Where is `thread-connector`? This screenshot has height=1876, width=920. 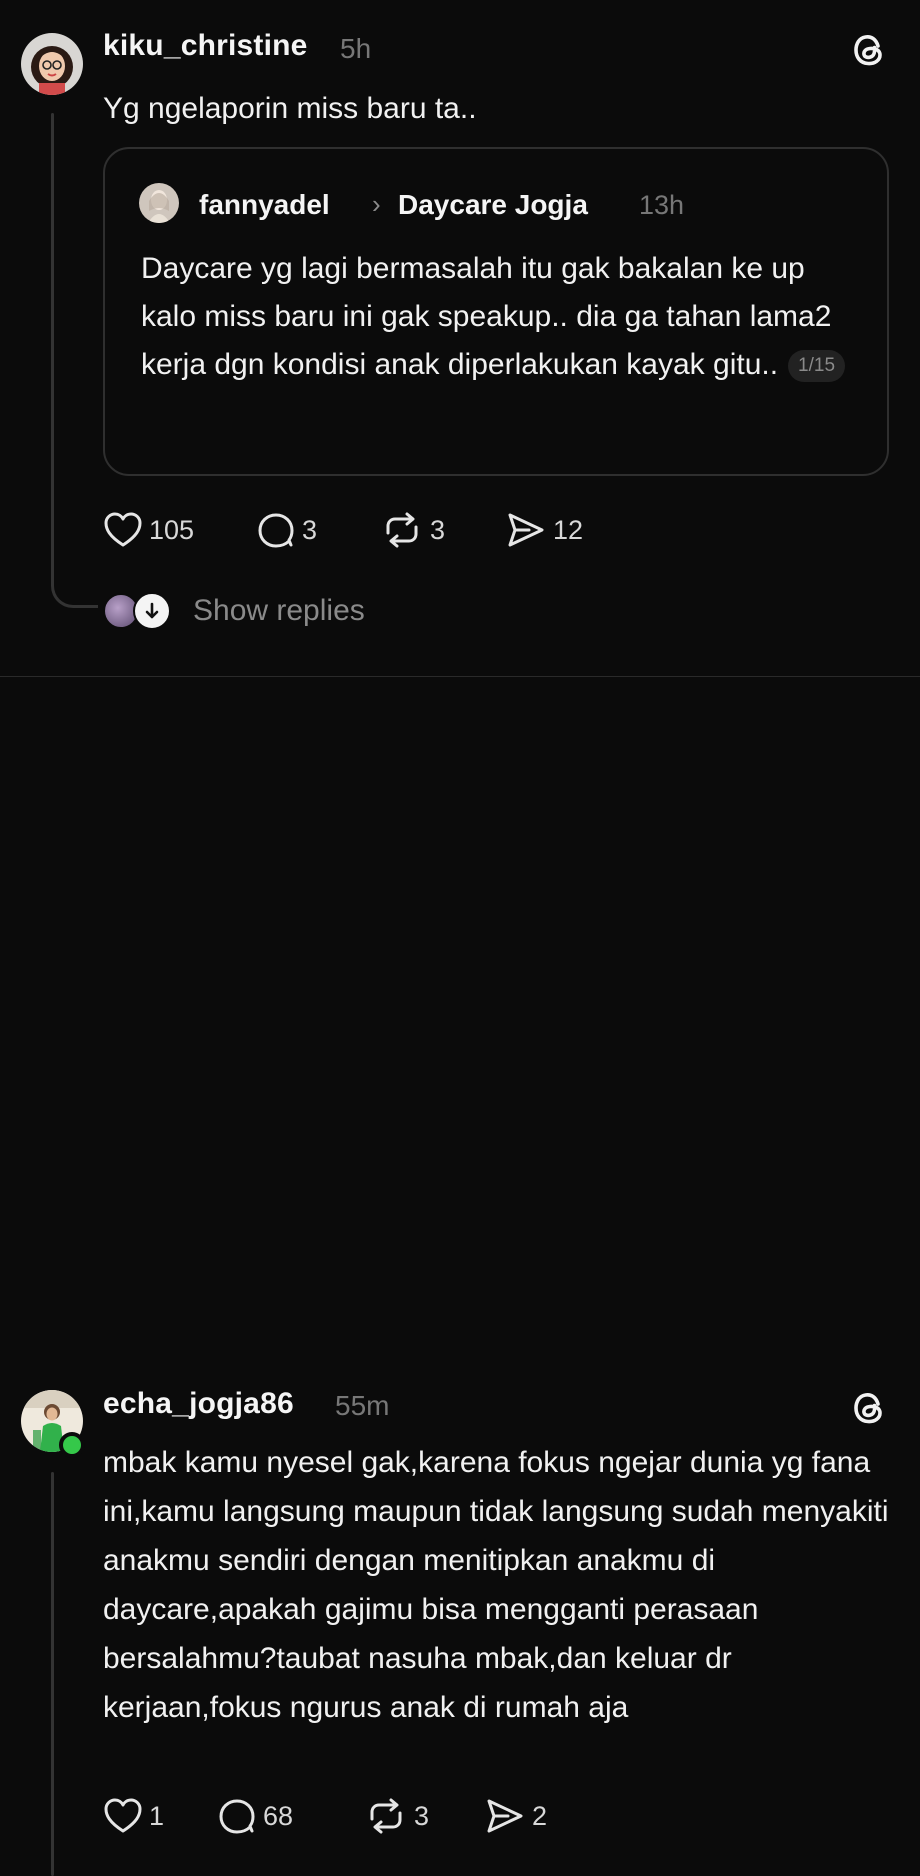
thread-connector is located at coordinates (74, 584).